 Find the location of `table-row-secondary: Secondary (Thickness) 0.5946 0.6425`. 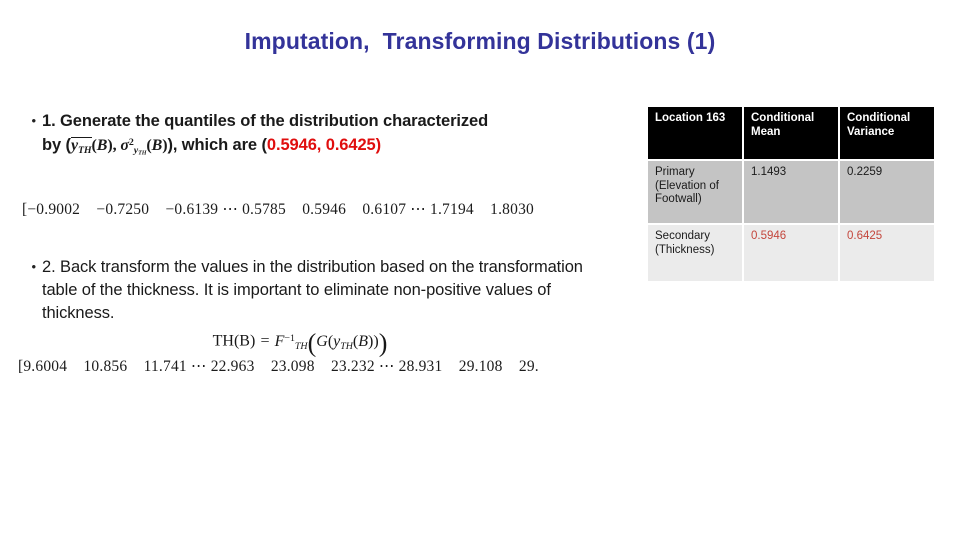

table-row-secondary: Secondary (Thickness) 0.5946 0.6425 is located at coordinates (791, 253).